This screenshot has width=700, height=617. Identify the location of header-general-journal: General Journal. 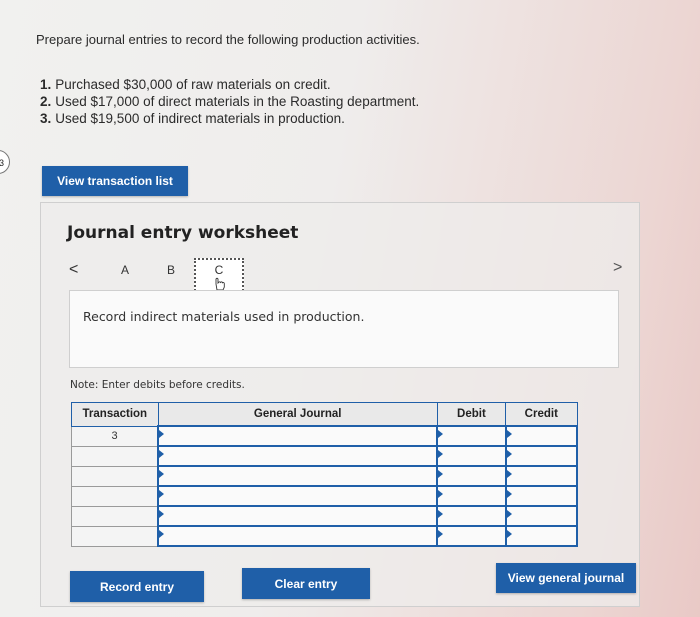
(297, 414).